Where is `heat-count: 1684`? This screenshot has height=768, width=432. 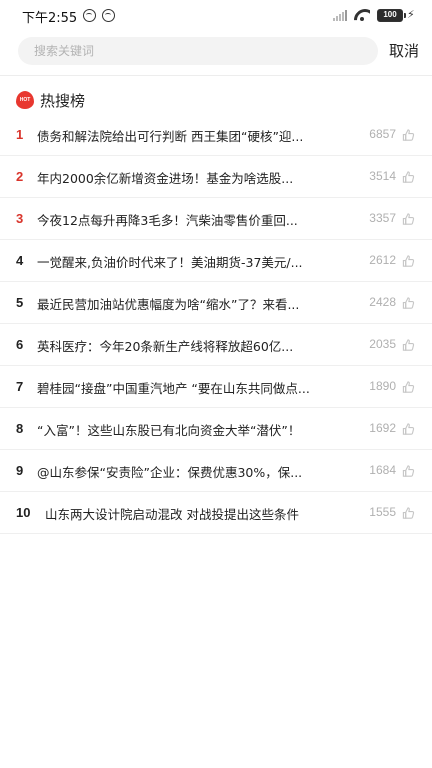 heat-count: 1684 is located at coordinates (382, 470).